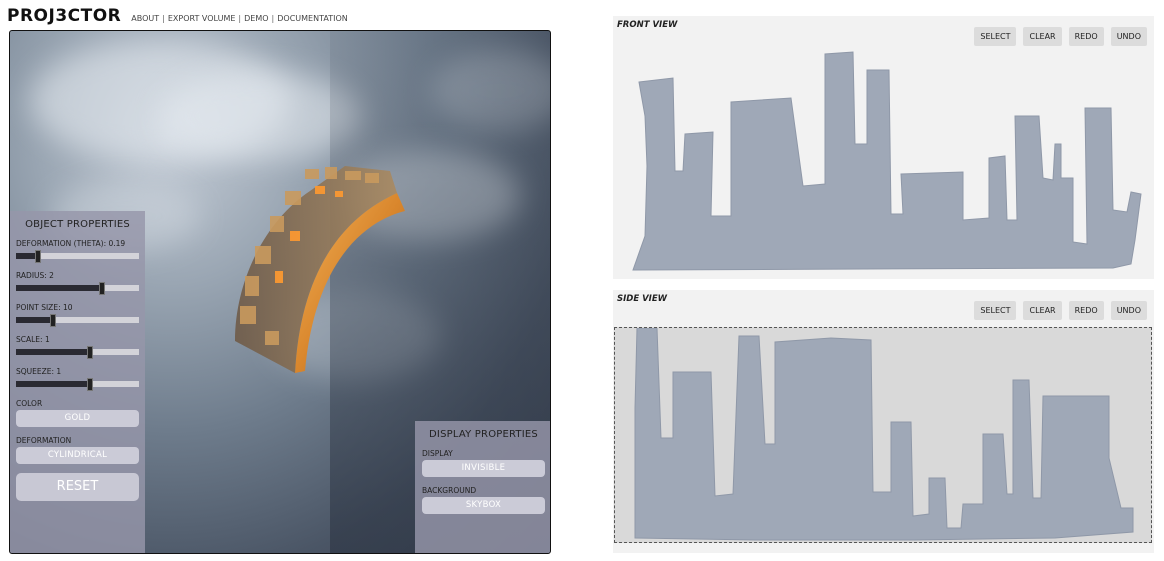  What do you see at coordinates (77, 224) in the screenshot?
I see `object-properties-title: OBJECT PROPERTIES` at bounding box center [77, 224].